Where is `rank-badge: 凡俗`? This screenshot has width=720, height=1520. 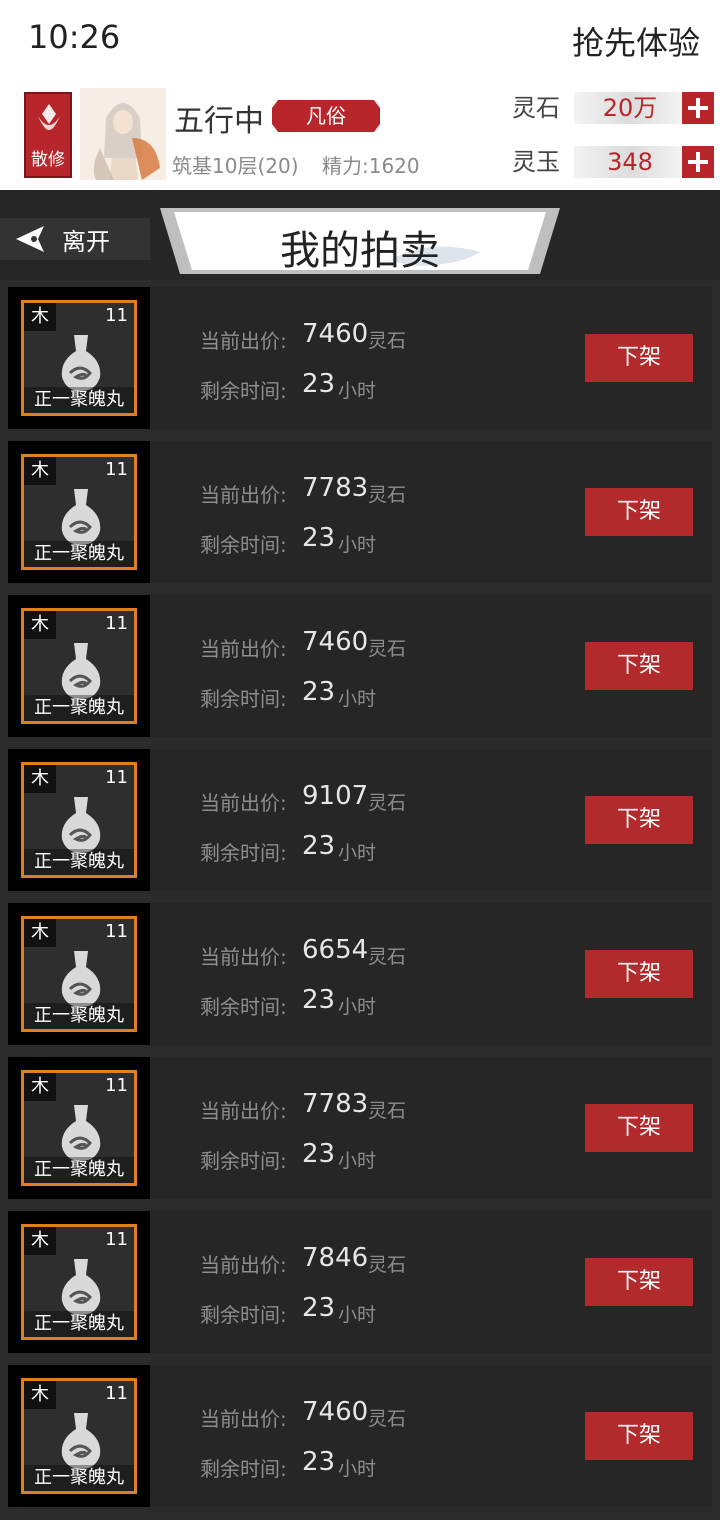
rank-badge: 凡俗 is located at coordinates (326, 116).